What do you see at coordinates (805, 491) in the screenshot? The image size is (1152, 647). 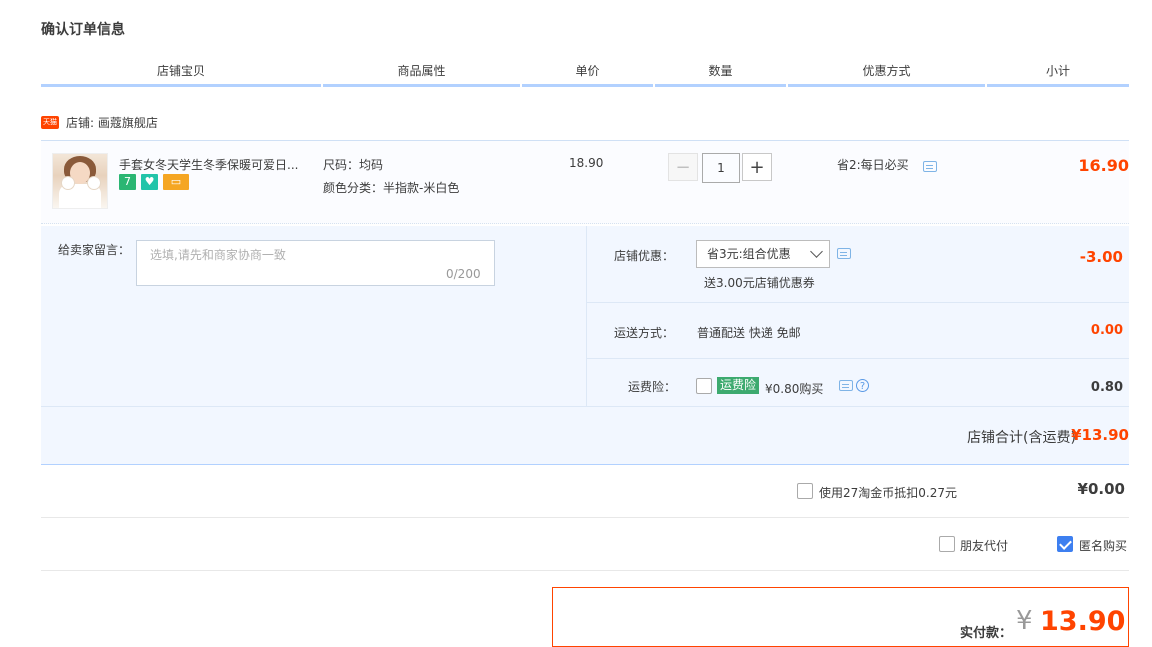 I see `taobao-coins-checkbox` at bounding box center [805, 491].